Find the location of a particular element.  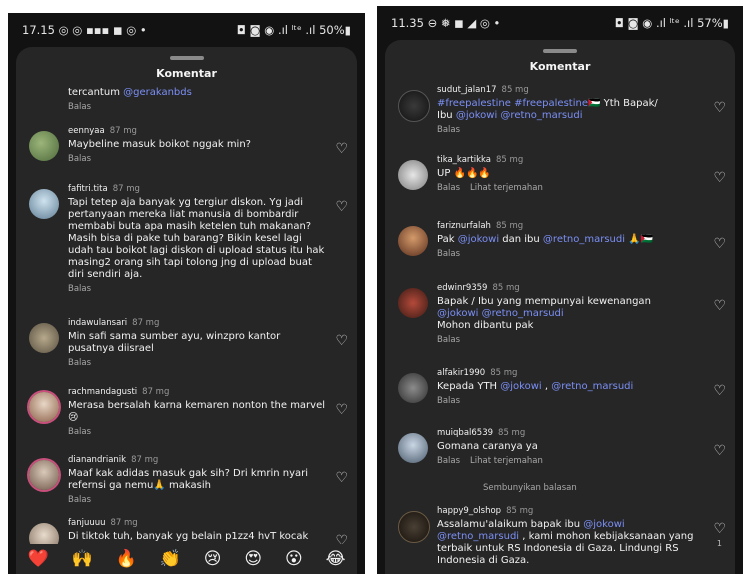

comment-username: alfakir1990 is located at coordinates (461, 373).